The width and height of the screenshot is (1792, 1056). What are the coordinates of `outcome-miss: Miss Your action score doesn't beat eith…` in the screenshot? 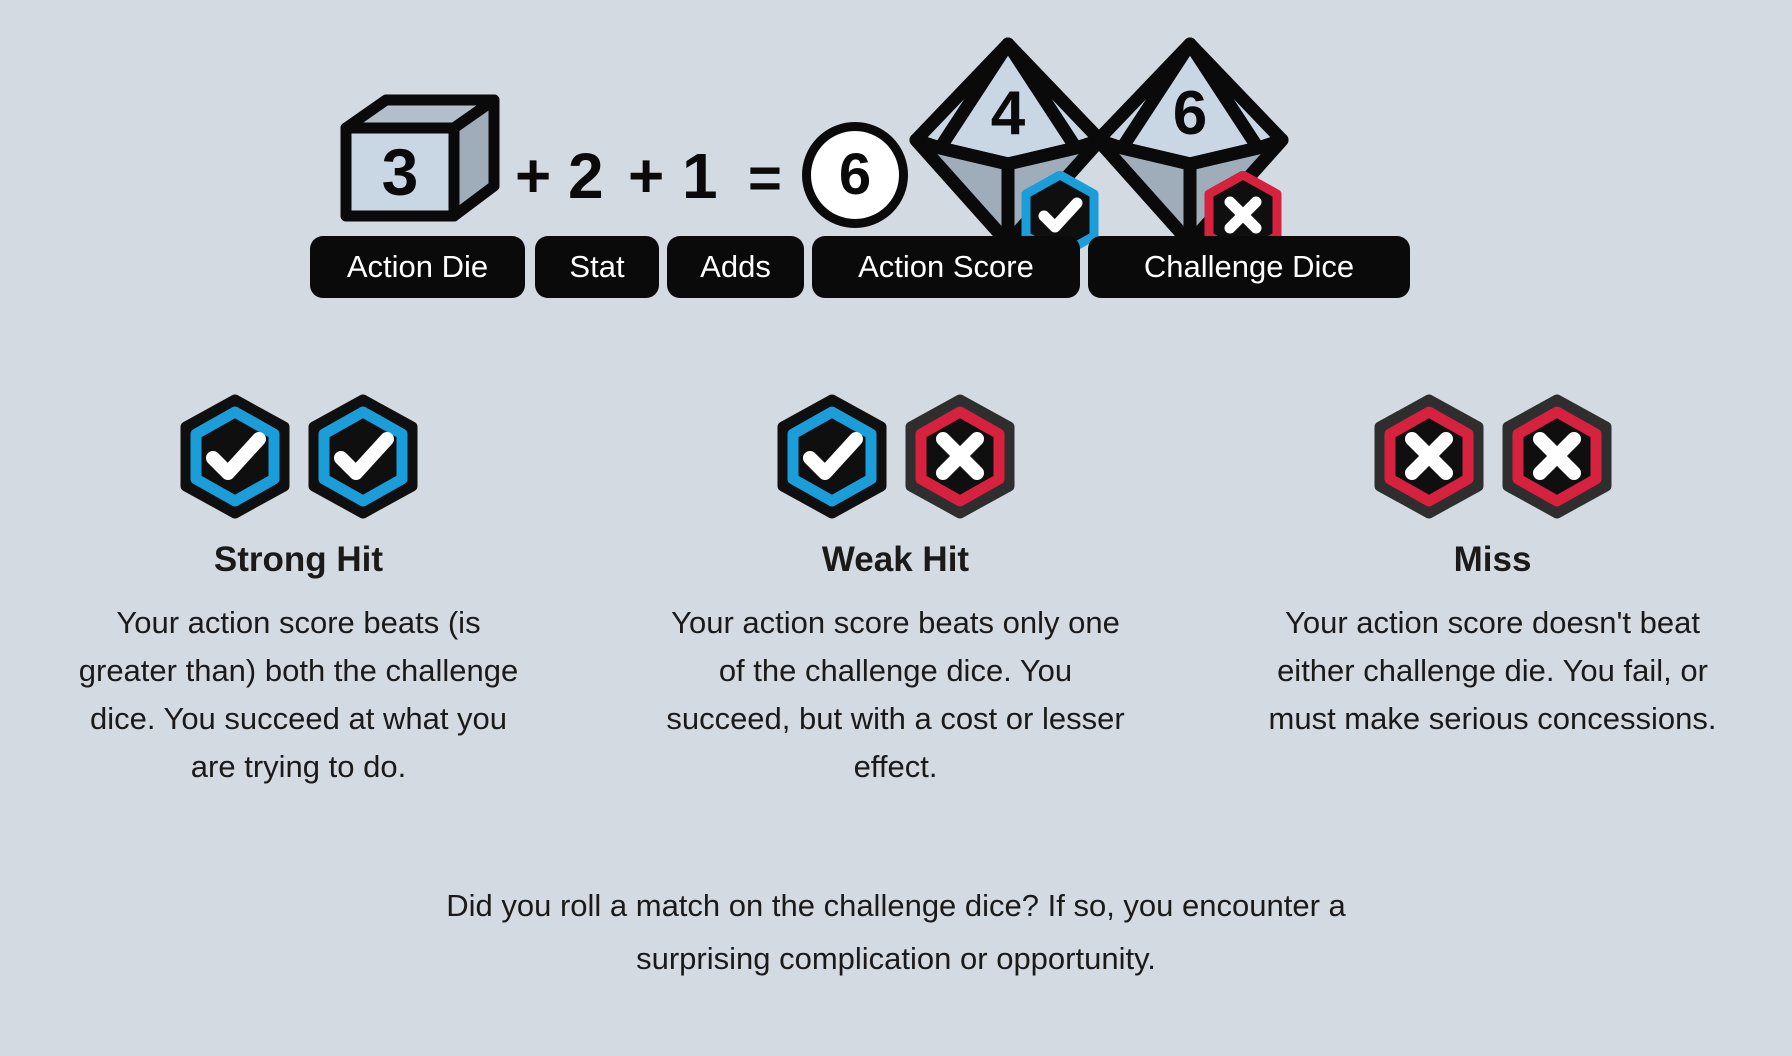 It's located at (1492, 592).